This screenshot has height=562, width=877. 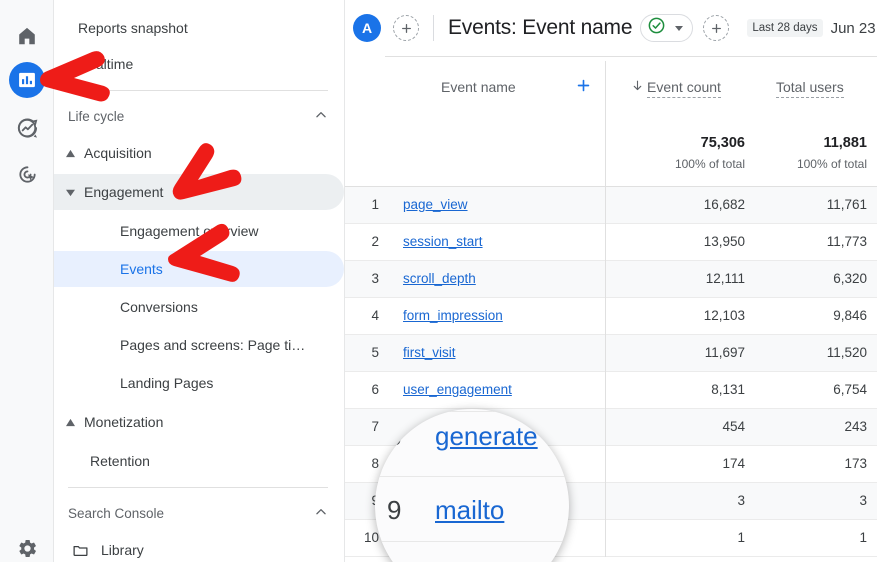 I want to click on row-event-count: 174, so click(x=733, y=463).